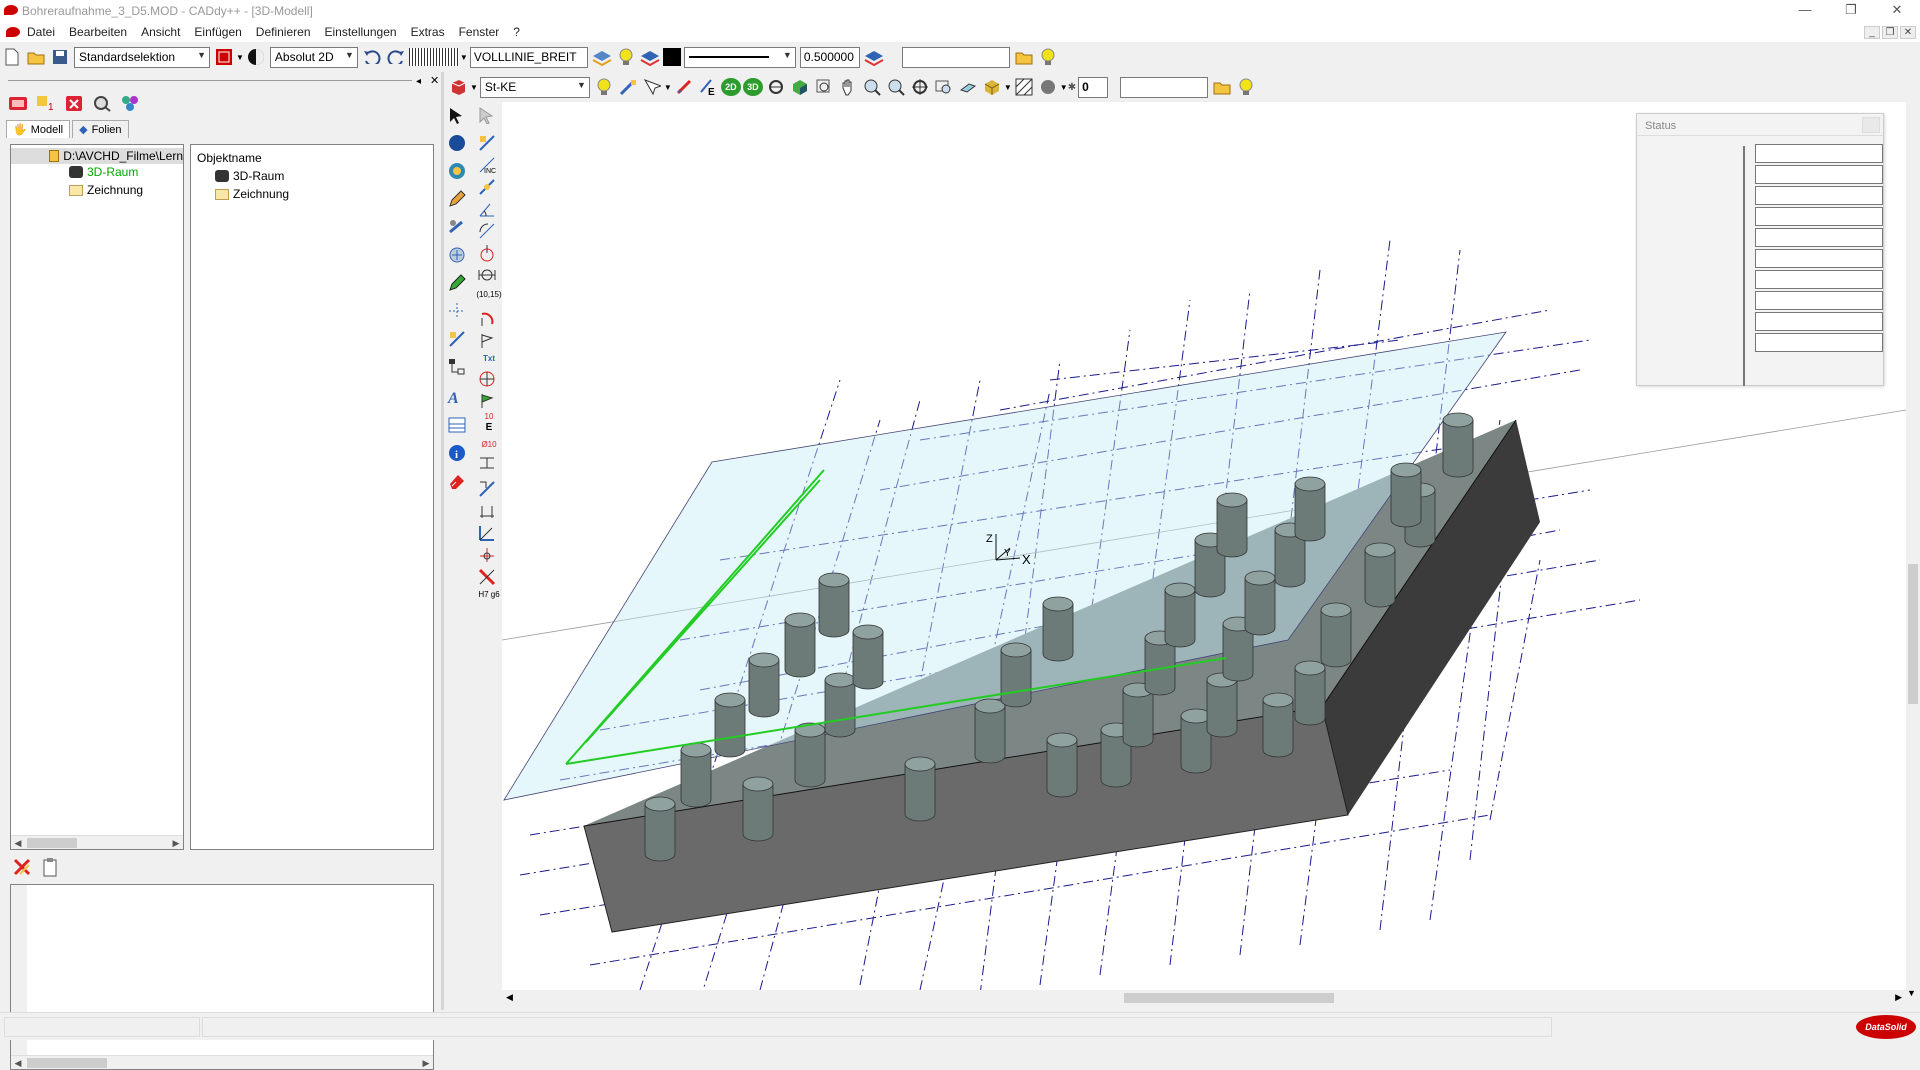 This screenshot has width=1920, height=1070. What do you see at coordinates (457, 339) in the screenshot?
I see `dimension-icon` at bounding box center [457, 339].